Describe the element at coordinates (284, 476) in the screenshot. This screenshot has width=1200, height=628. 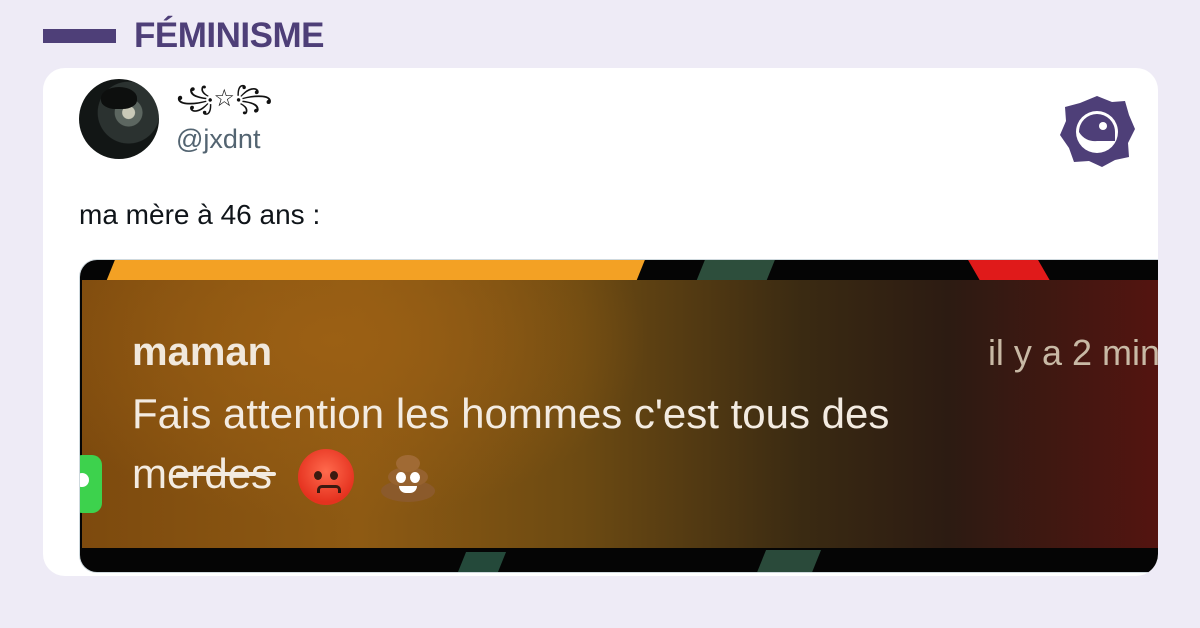
I see `notification-message-line2: merdes` at that location.